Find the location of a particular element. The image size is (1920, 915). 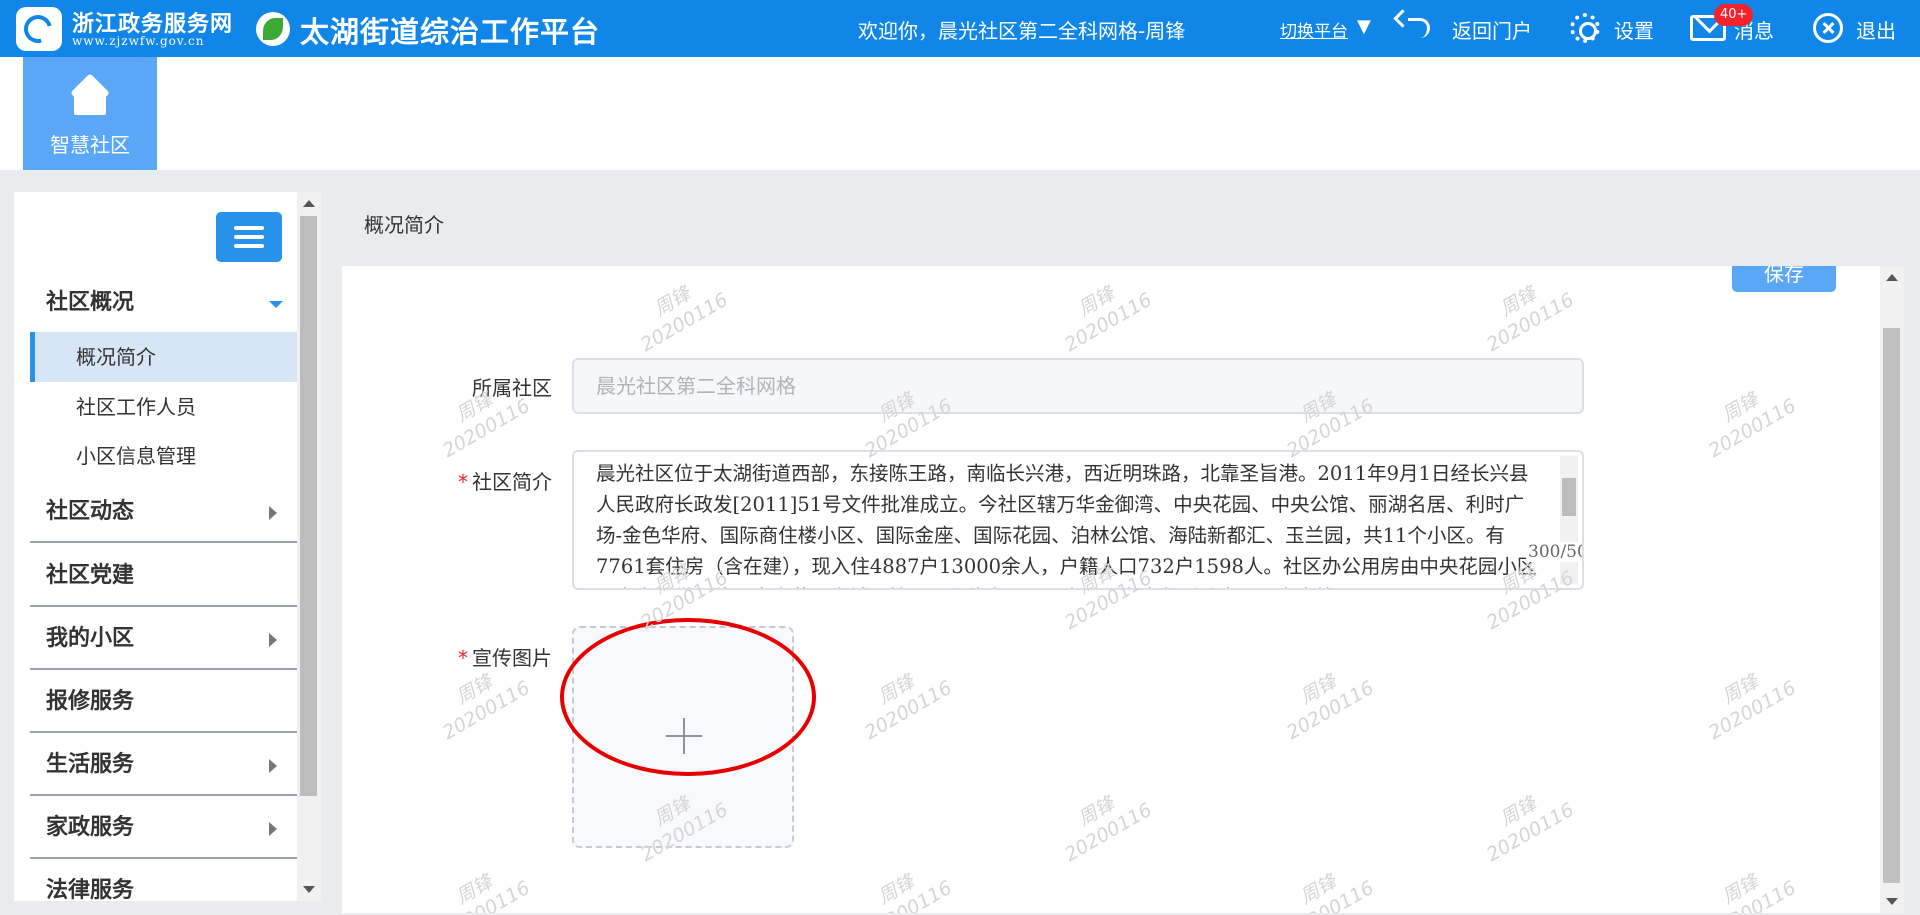

sidebar-group-party-building: 社区党建 is located at coordinates (163, 576).